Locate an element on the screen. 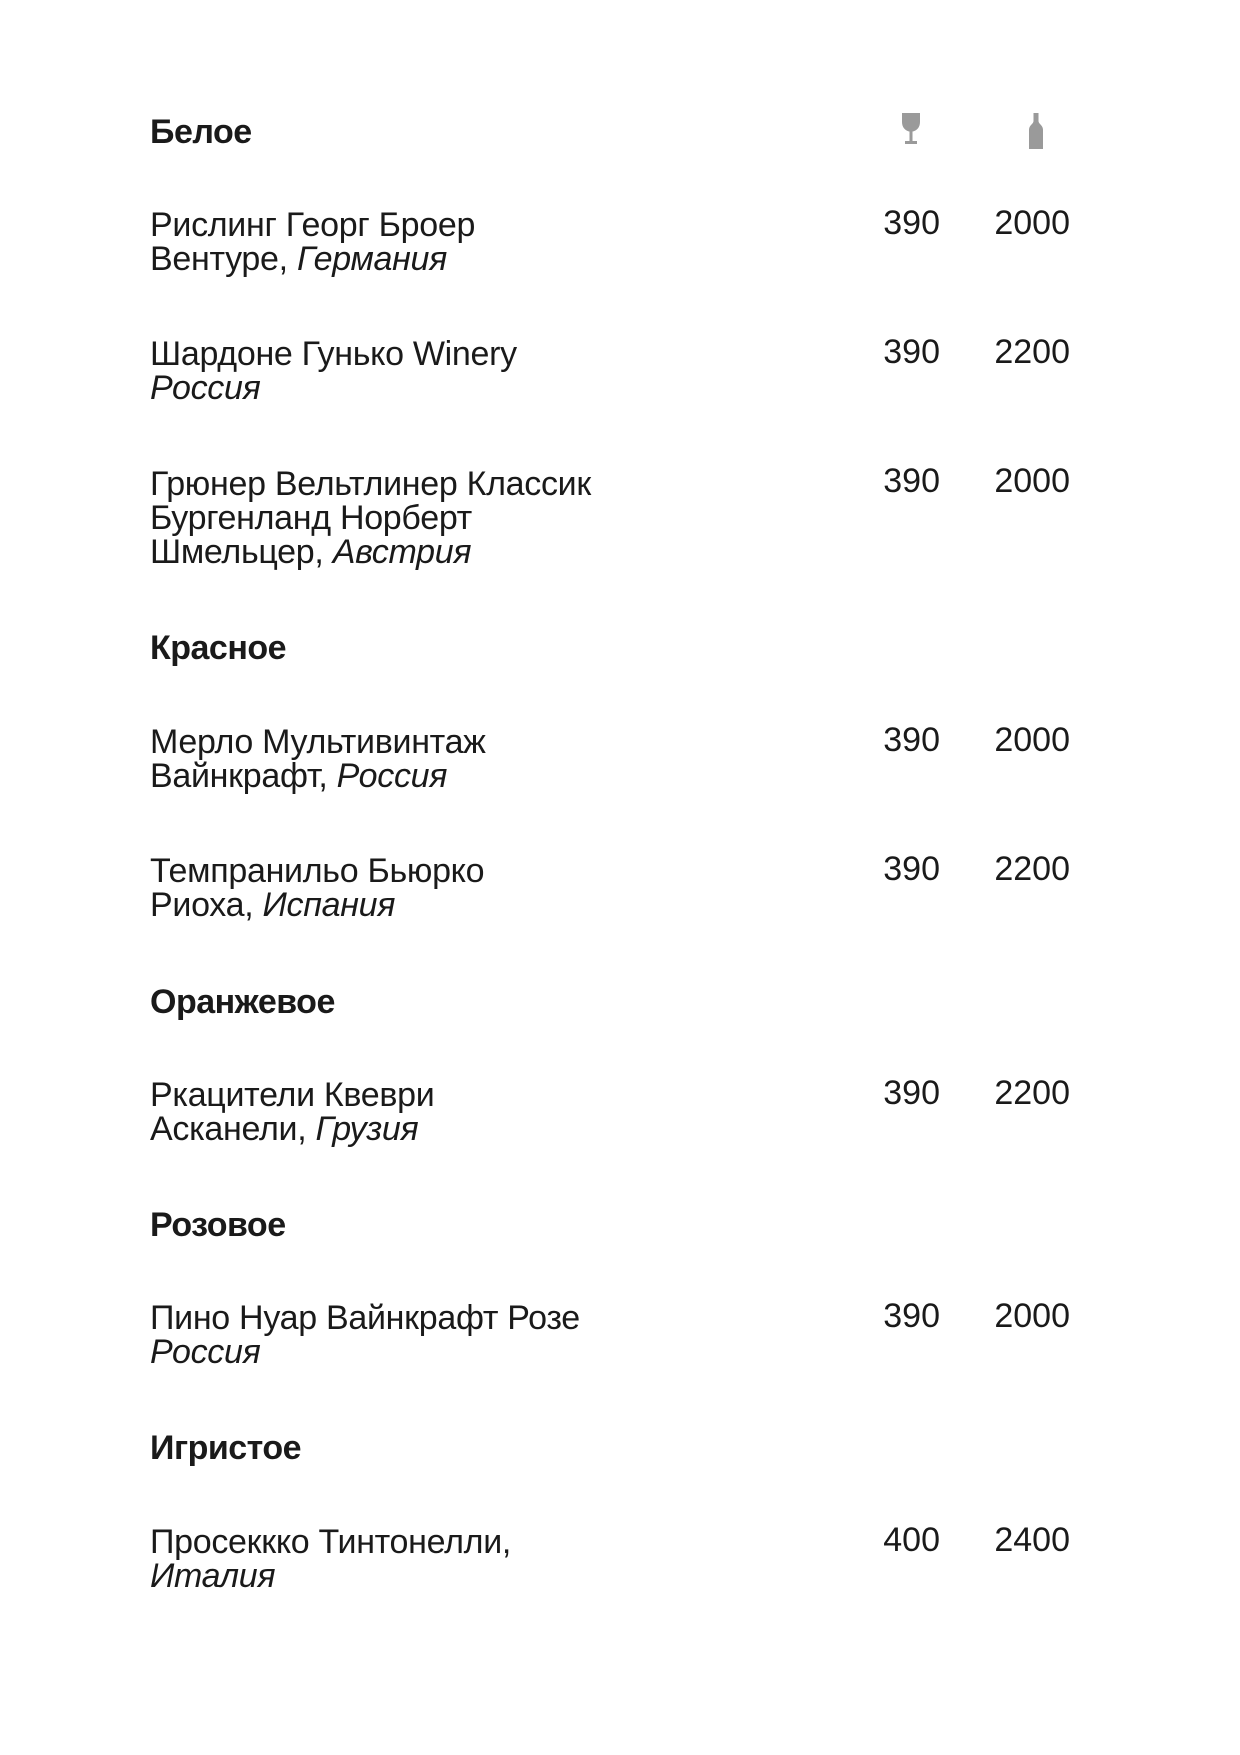  item-name-line: Шардоне Гунько Winery is located at coordinates (333, 354).